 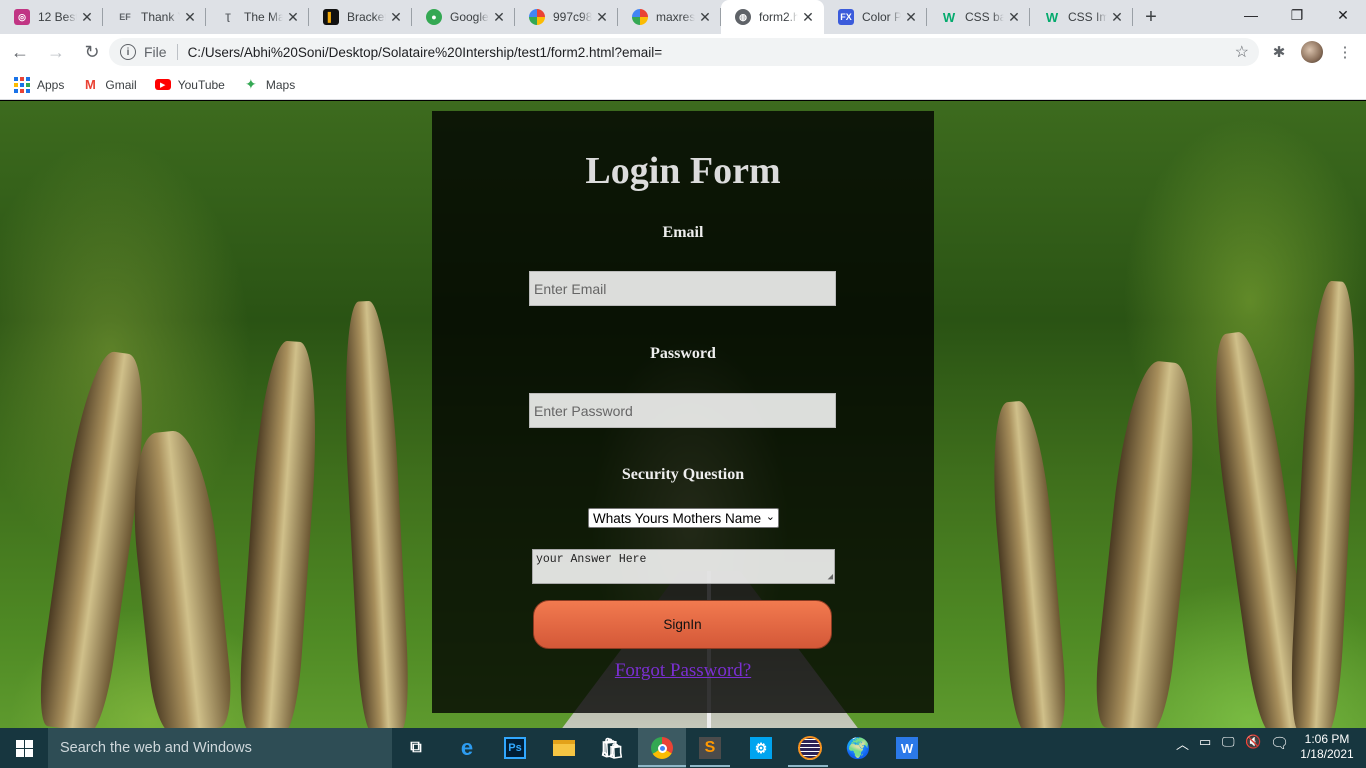 I want to click on email-field: Enter Email, so click(x=682, y=288).